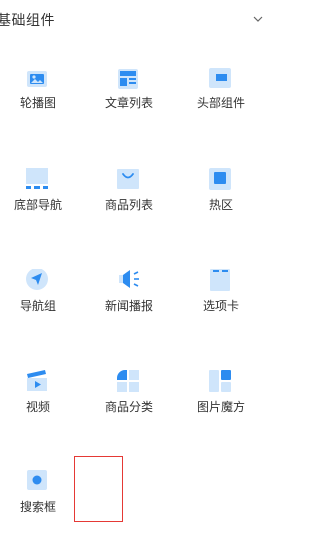  What do you see at coordinates (39, 314) in the screenshot?
I see `component-item-nav-group: 导航组` at bounding box center [39, 314].